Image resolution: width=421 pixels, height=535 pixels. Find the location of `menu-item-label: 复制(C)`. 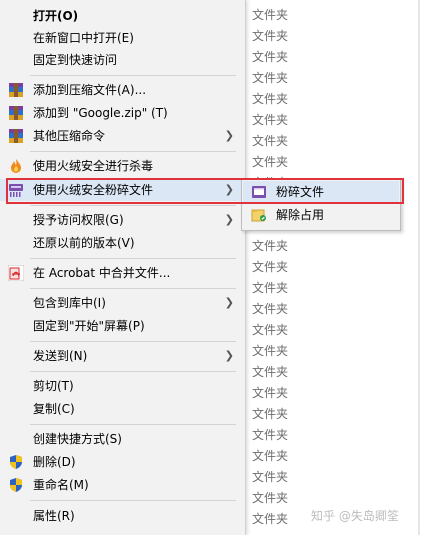

menu-item-label: 复制(C) is located at coordinates (54, 409).